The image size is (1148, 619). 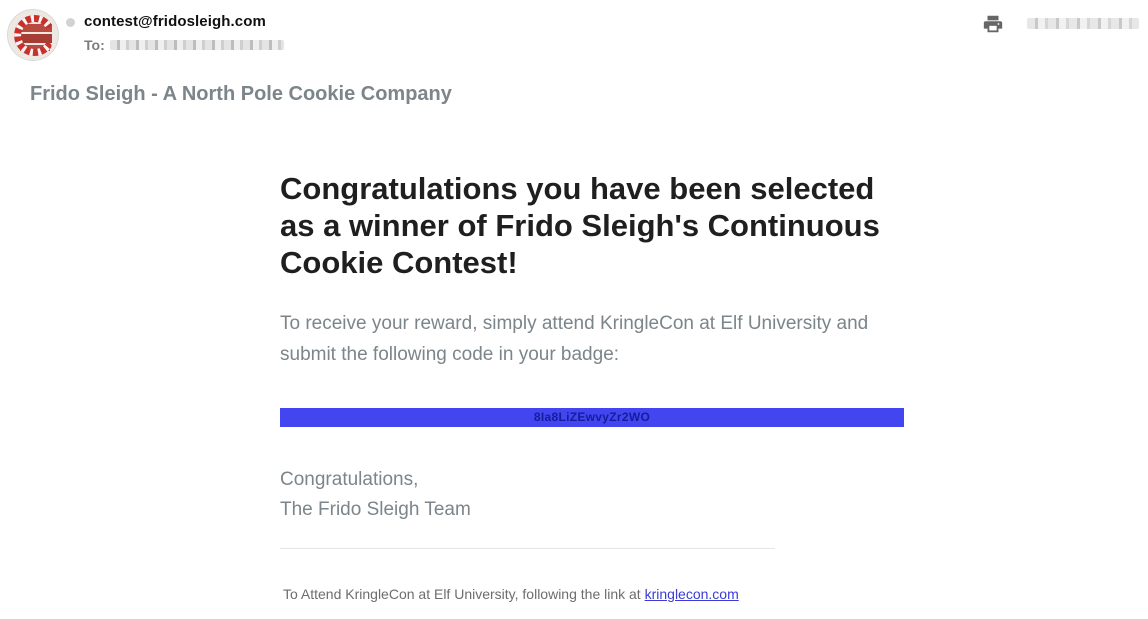 What do you see at coordinates (196, 45) in the screenshot?
I see `recipient-redacted` at bounding box center [196, 45].